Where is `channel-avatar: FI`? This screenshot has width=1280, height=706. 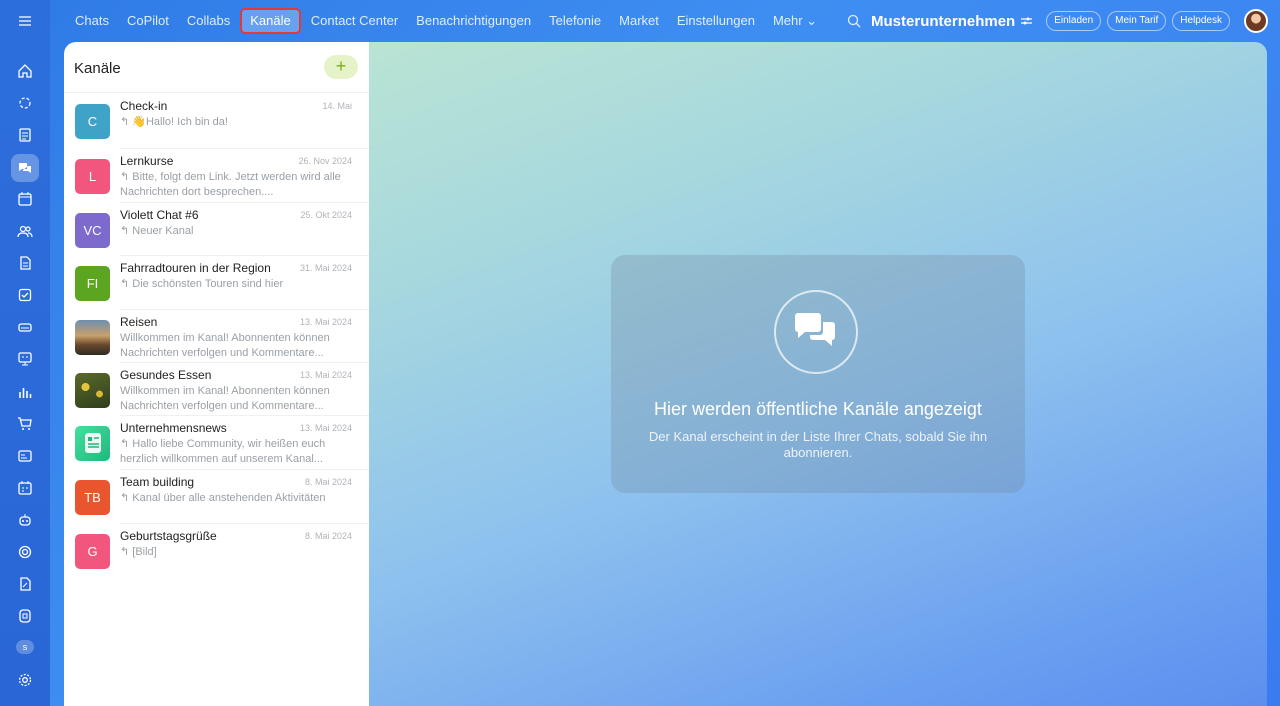 channel-avatar: FI is located at coordinates (92, 283).